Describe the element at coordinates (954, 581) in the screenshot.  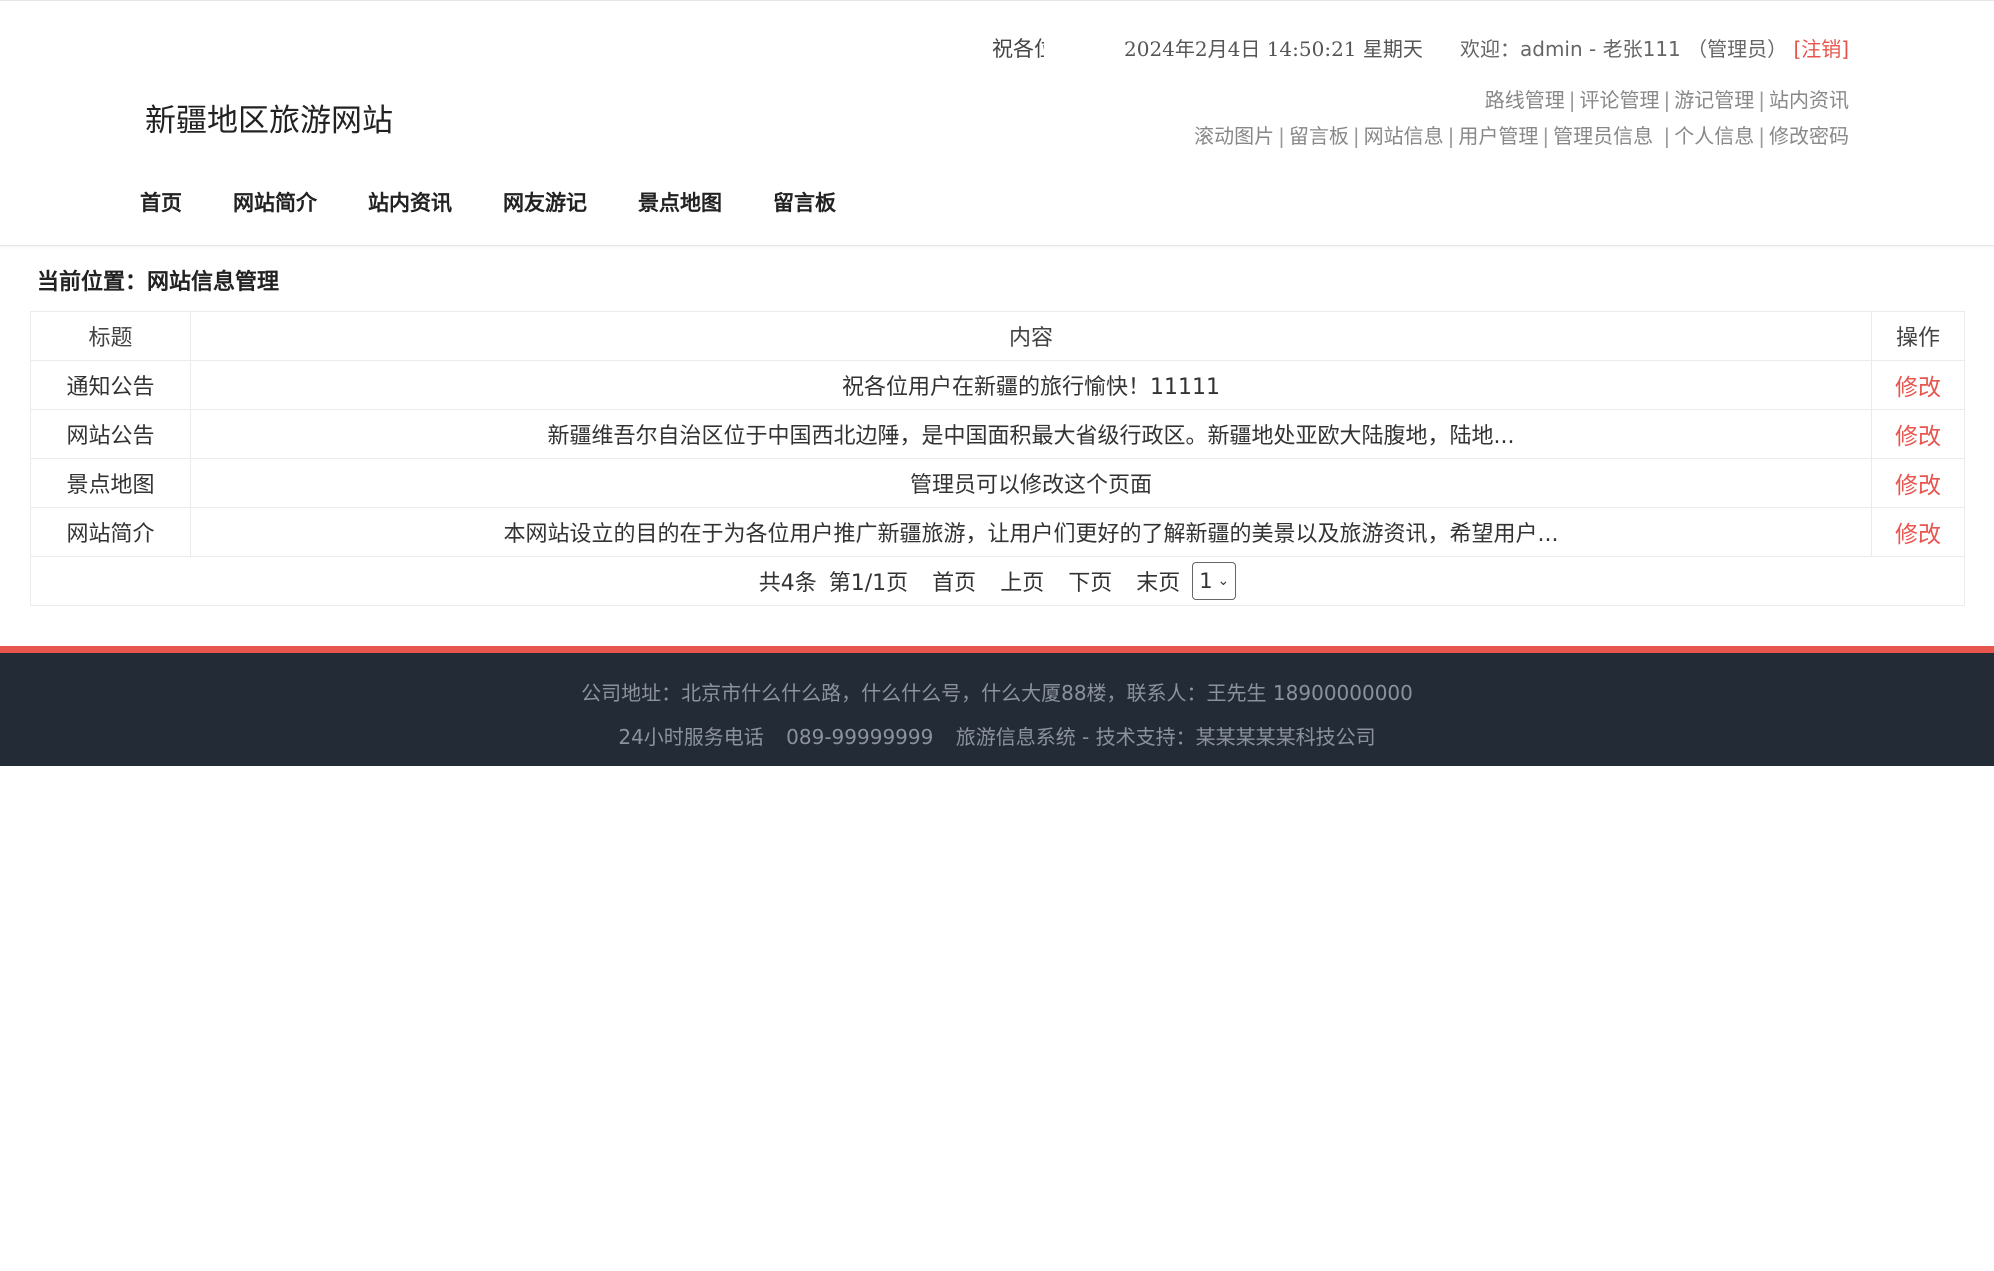
I see `first-page-link: 首页` at that location.